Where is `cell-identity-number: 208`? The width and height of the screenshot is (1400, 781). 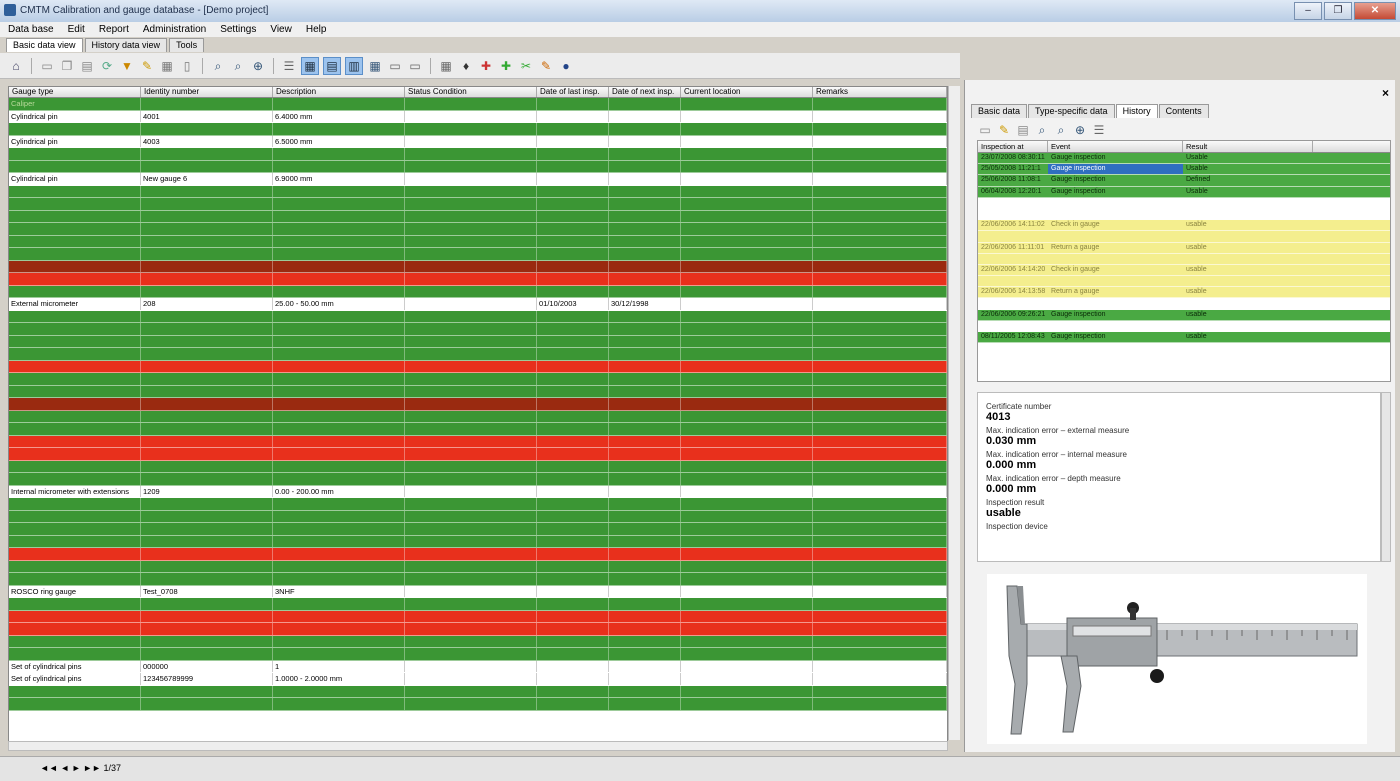
cell-identity-number: 208 is located at coordinates (207, 304).